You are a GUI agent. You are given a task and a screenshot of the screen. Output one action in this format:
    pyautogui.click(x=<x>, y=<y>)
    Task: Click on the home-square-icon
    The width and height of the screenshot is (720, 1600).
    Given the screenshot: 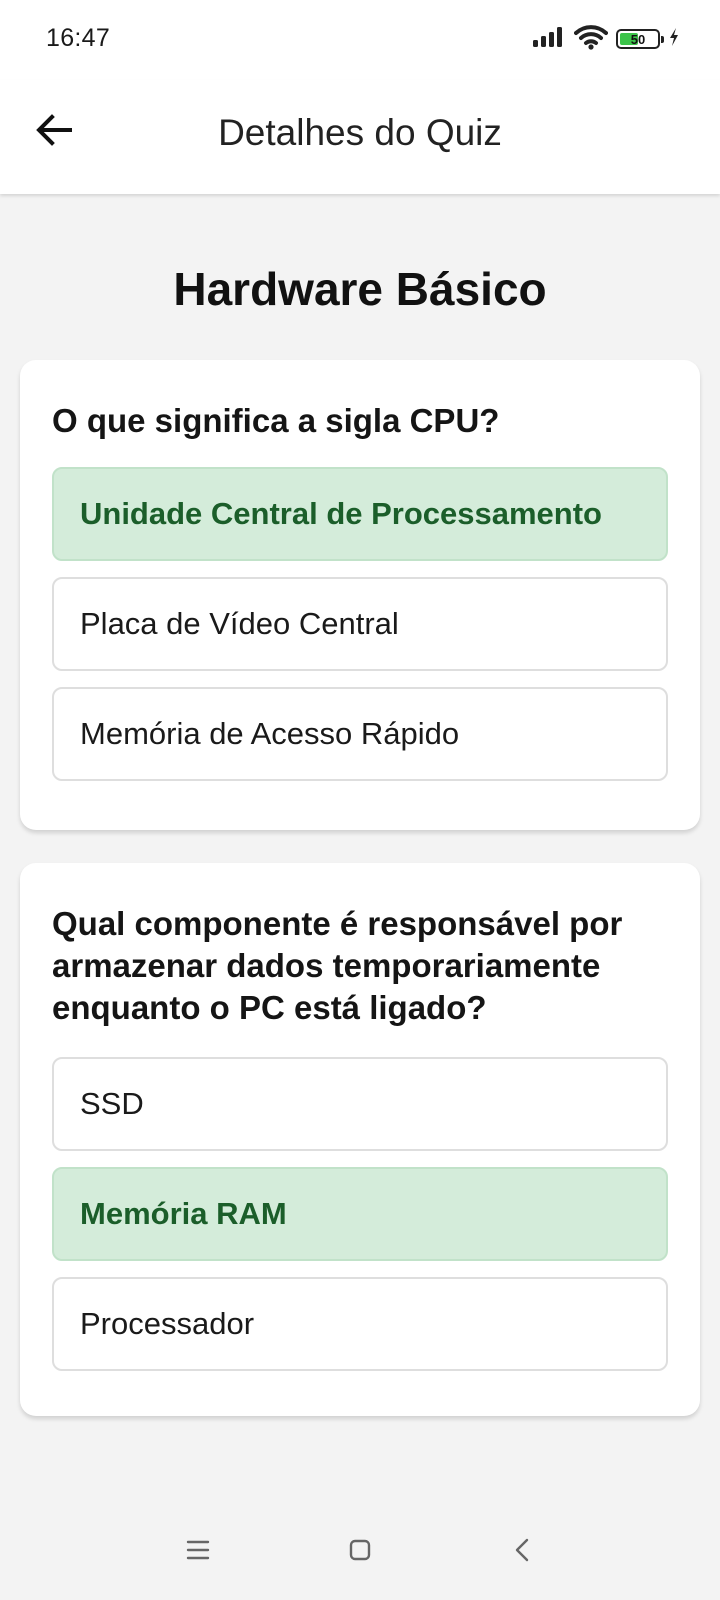 What is the action you would take?
    pyautogui.click(x=360, y=1550)
    